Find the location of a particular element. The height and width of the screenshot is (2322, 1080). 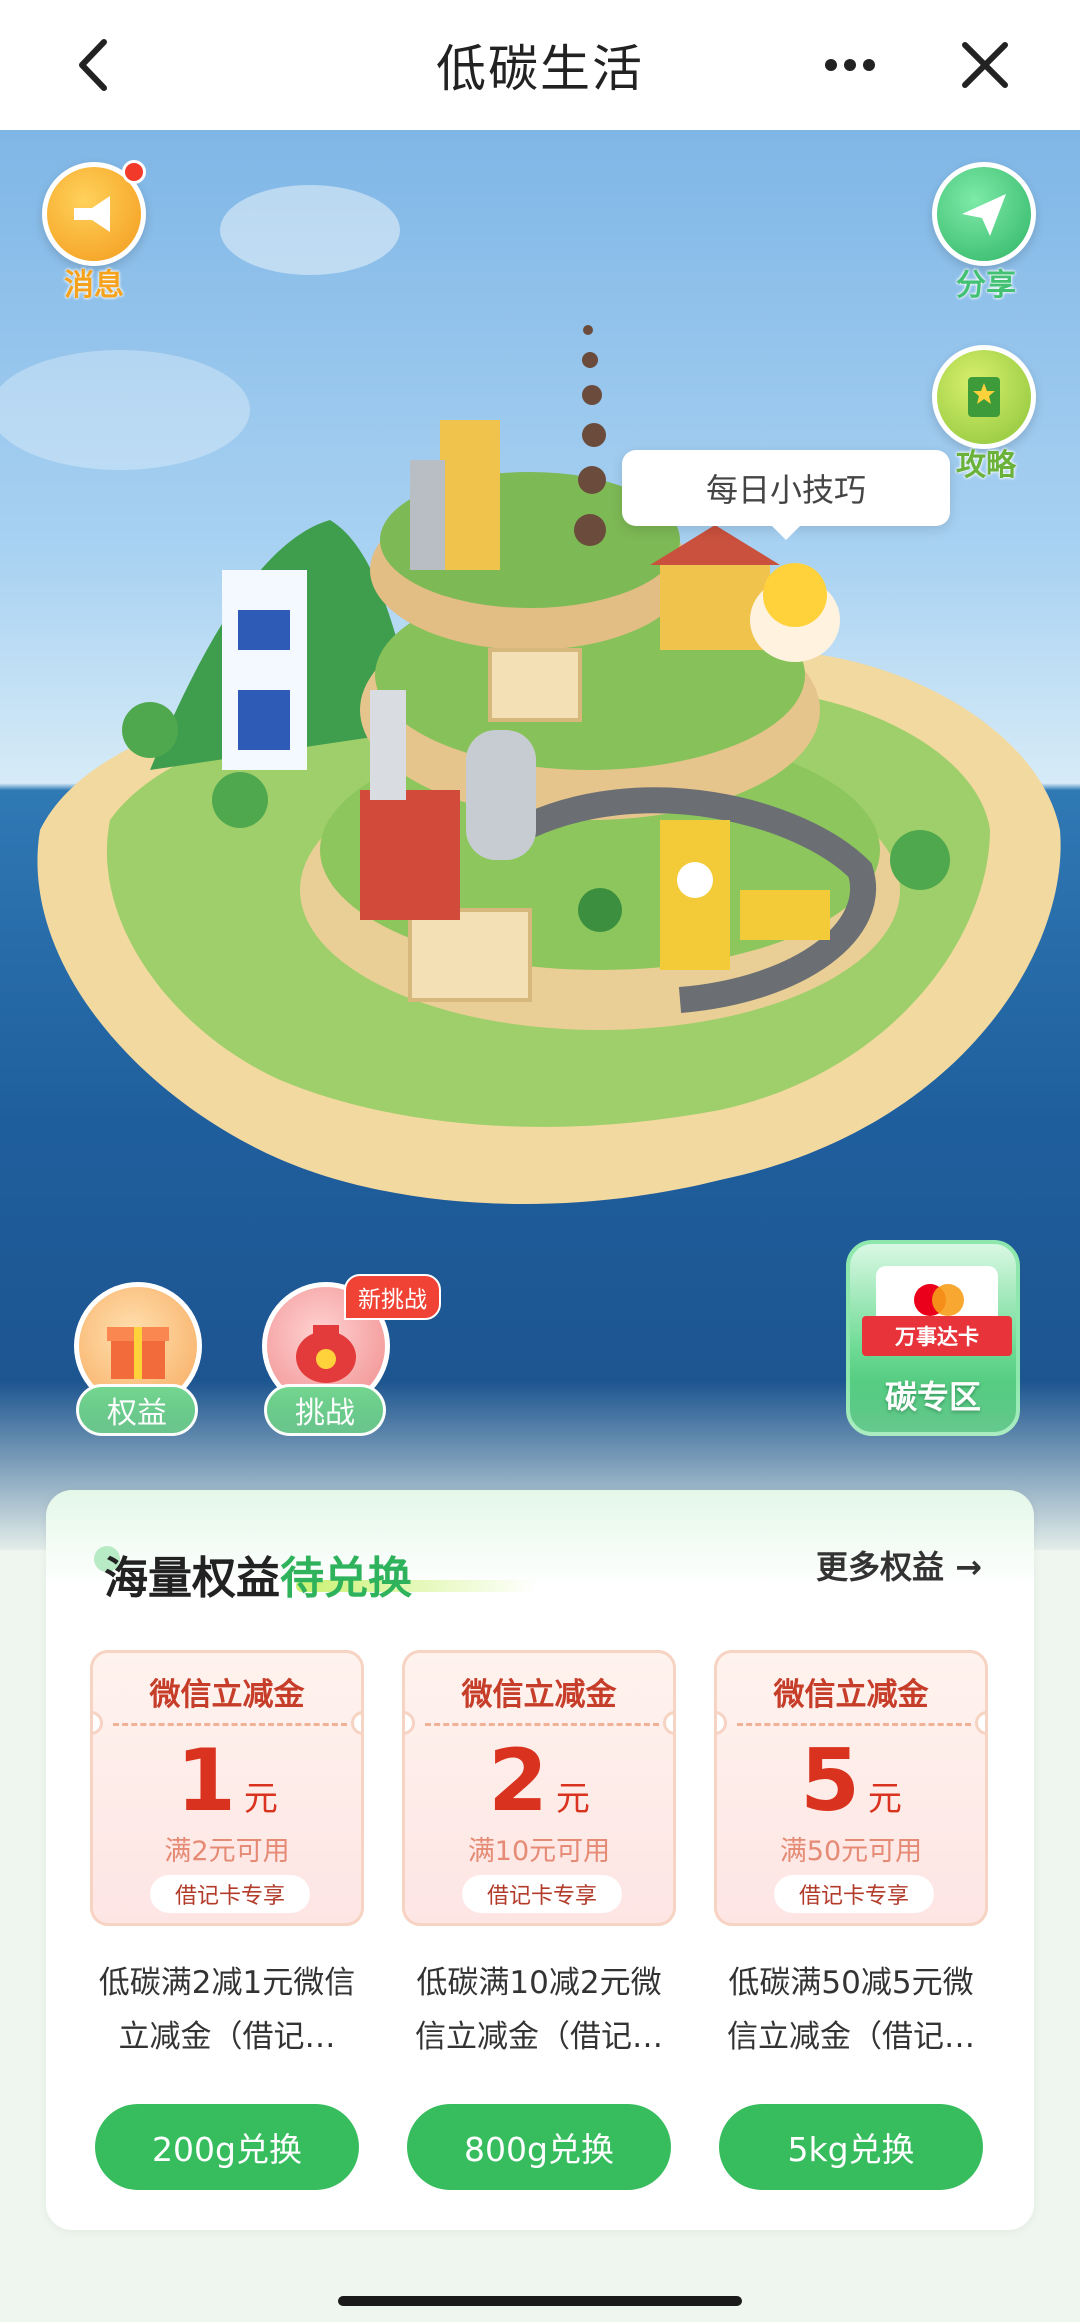

coupon-condition: 满10元可用 is located at coordinates (539, 1851).